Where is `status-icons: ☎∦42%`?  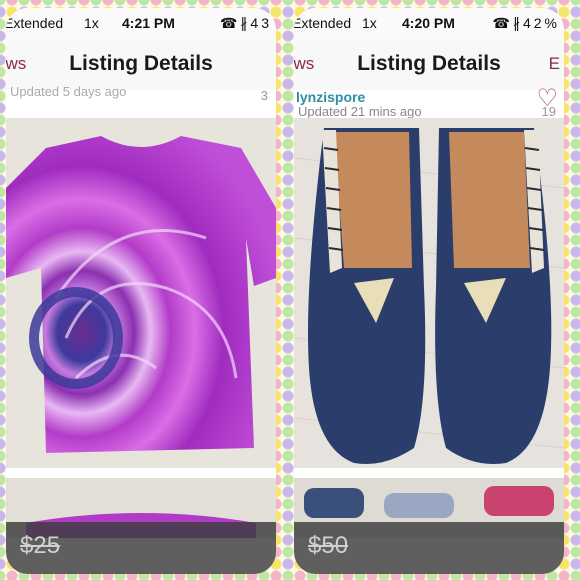
status-icons: ☎∦42% is located at coordinates (526, 23).